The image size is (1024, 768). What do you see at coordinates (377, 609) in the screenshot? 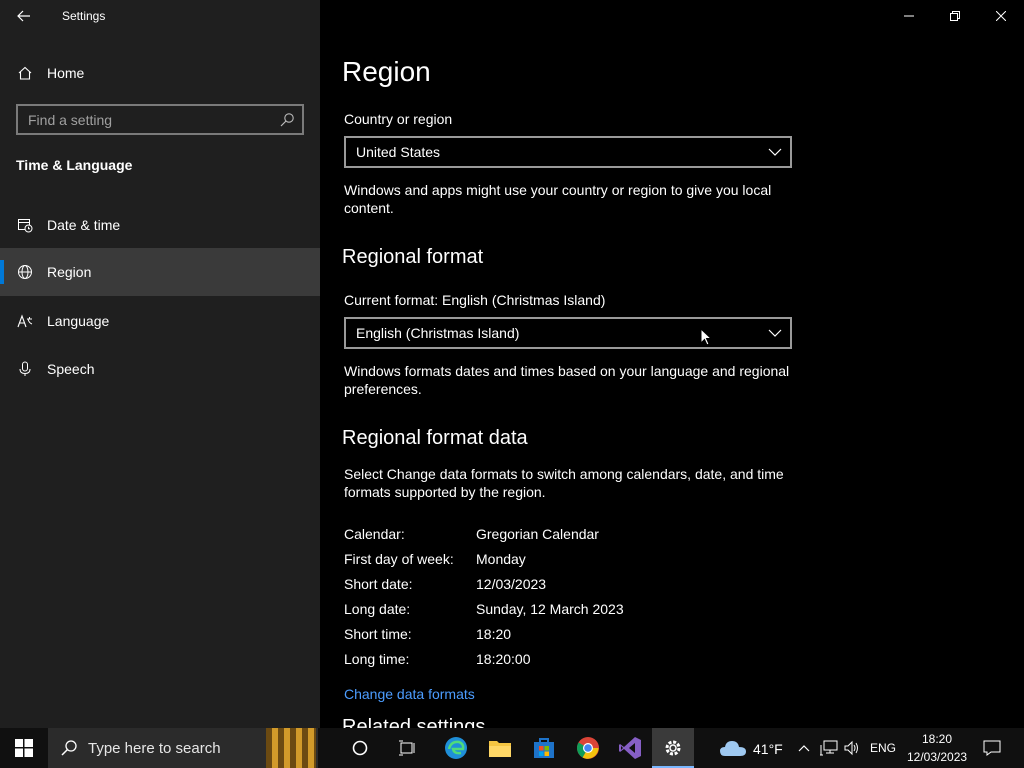
I see `format-key: Long date:` at bounding box center [377, 609].